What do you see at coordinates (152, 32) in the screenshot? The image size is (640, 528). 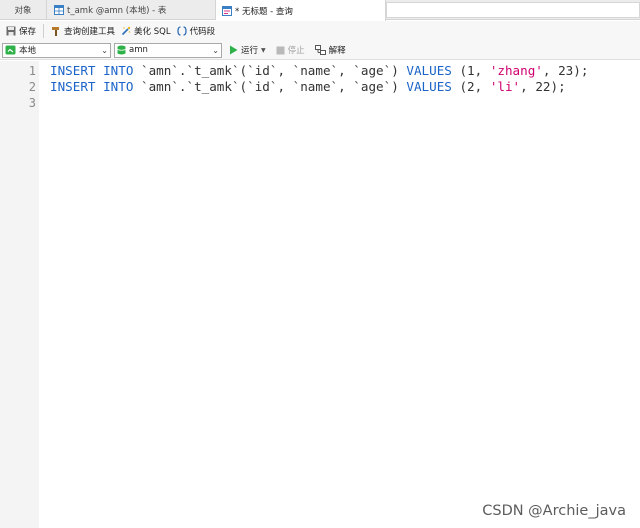 I see `beautify-sql-label: 美化 SQL` at bounding box center [152, 32].